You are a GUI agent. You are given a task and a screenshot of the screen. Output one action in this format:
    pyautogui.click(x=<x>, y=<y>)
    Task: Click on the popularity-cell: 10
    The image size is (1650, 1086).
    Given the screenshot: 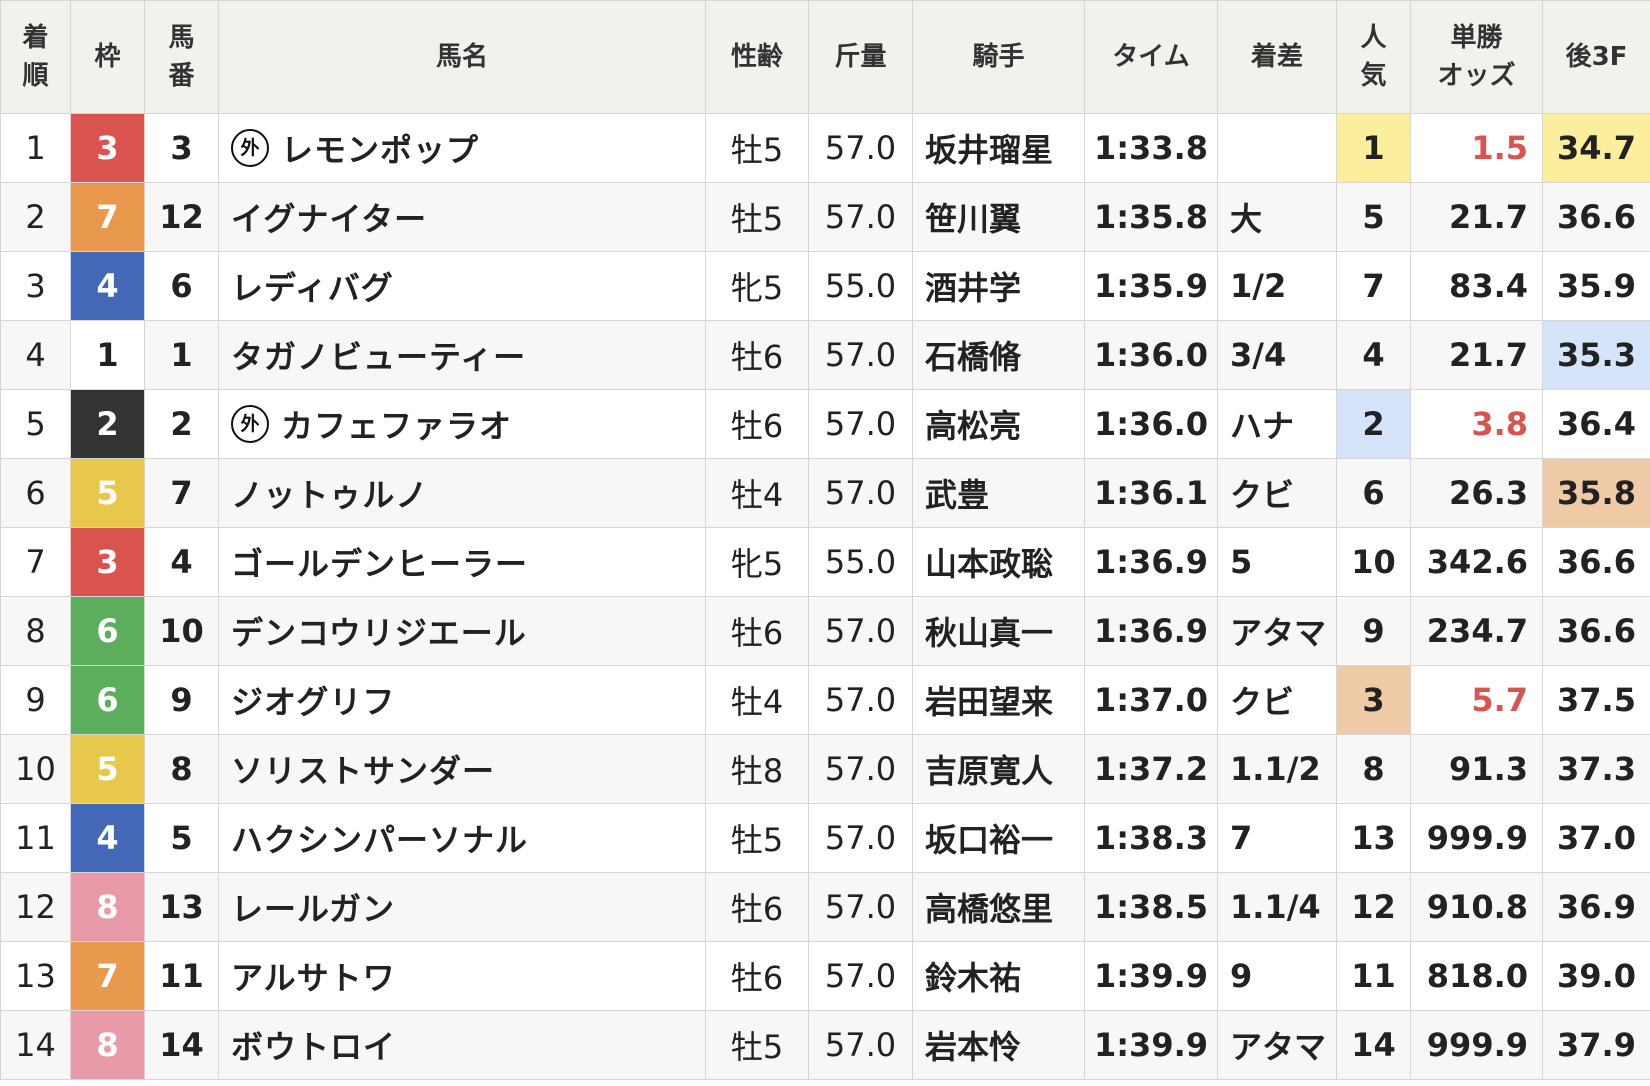 What is the action you would take?
    pyautogui.click(x=1373, y=562)
    